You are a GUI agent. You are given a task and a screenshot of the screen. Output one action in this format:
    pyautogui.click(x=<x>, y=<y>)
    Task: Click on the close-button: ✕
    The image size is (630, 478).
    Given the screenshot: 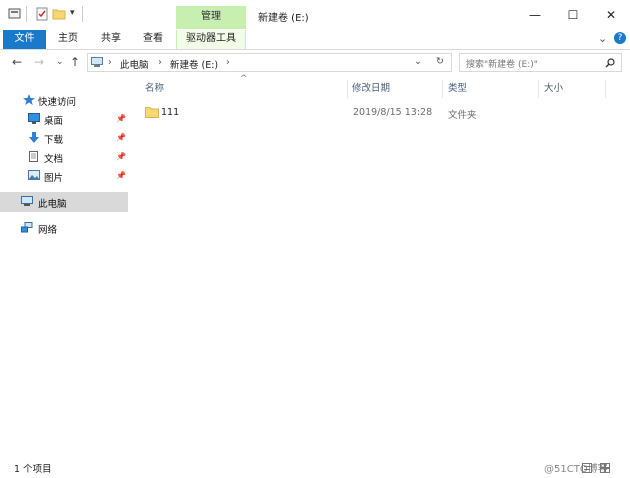 What is the action you would take?
    pyautogui.click(x=611, y=15)
    